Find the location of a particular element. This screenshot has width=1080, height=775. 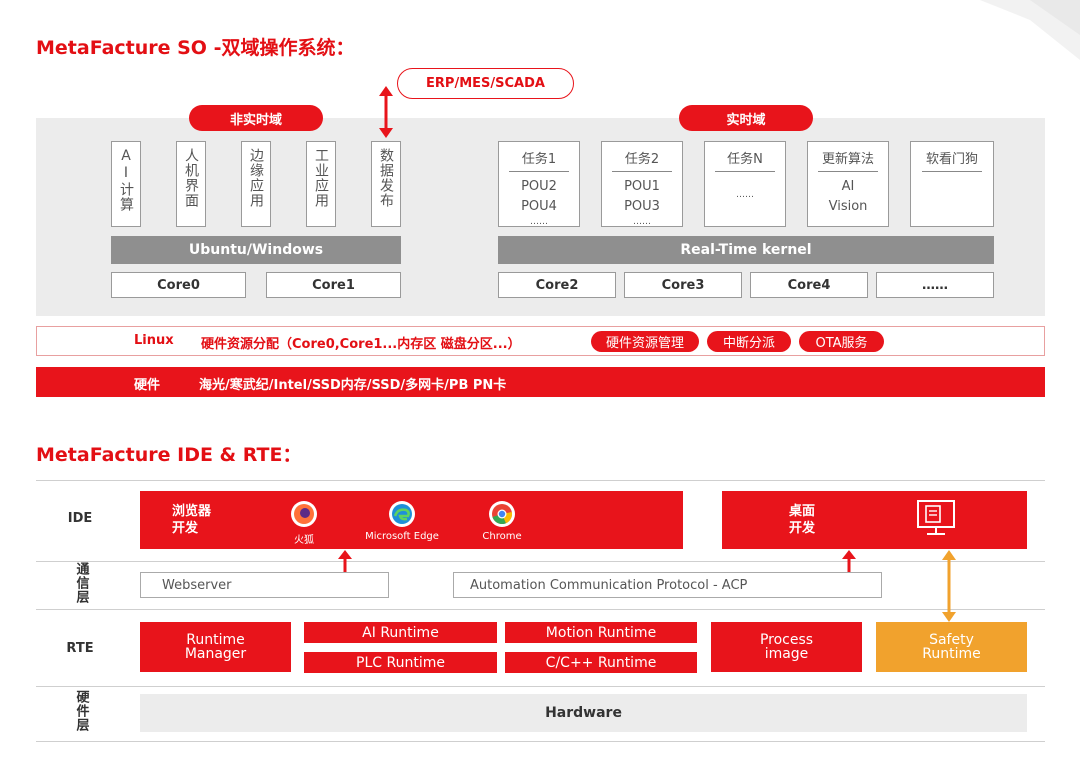

plc-runtime-box: PLC Runtime is located at coordinates (400, 662).